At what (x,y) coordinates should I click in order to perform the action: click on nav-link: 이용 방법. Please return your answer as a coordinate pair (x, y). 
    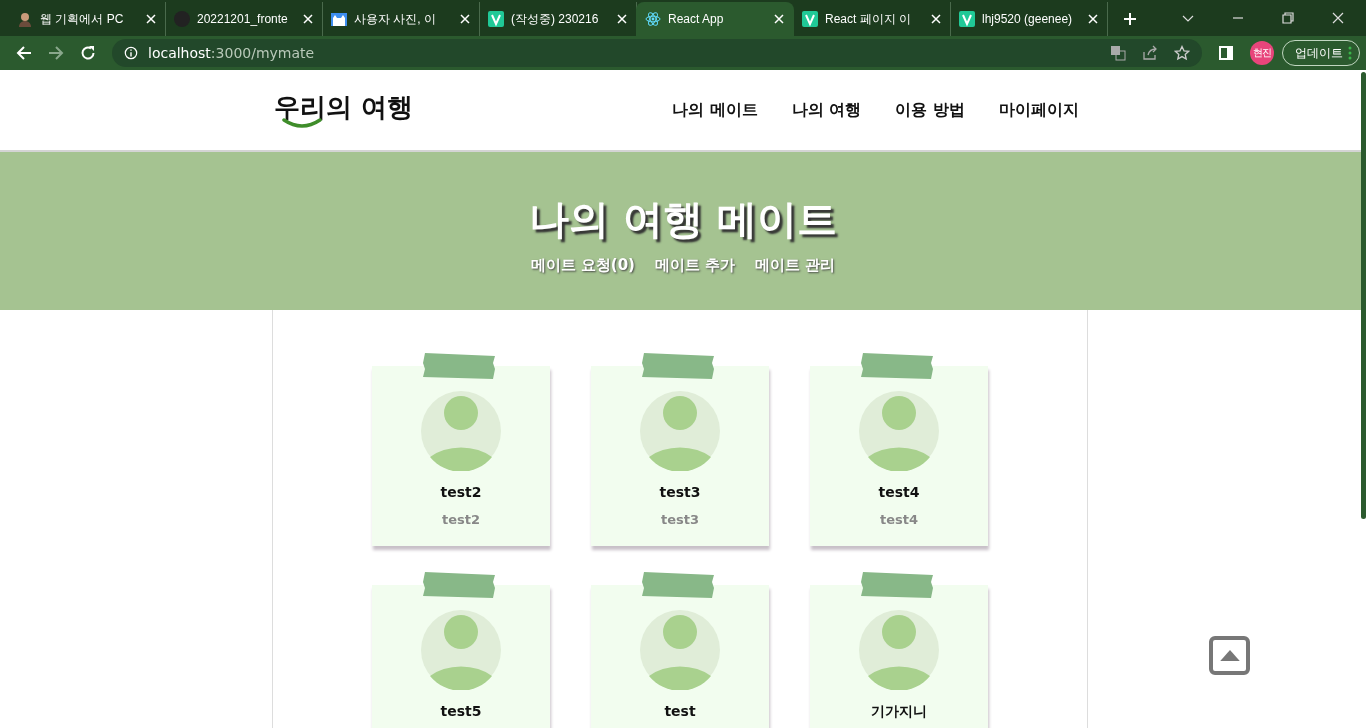
    Looking at the image, I should click on (930, 110).